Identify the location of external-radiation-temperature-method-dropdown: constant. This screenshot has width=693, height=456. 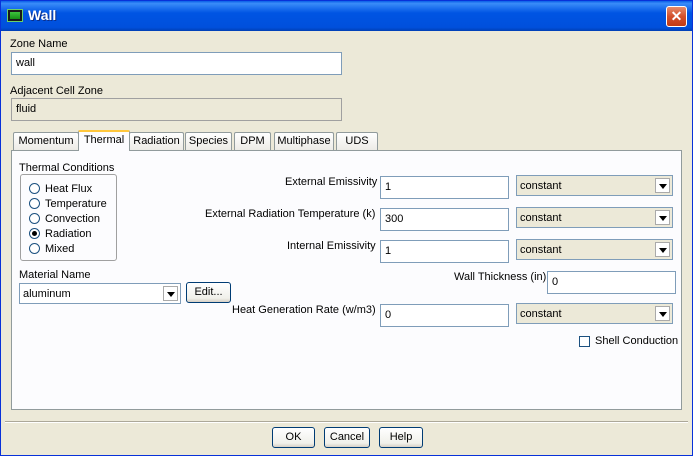
(594, 217).